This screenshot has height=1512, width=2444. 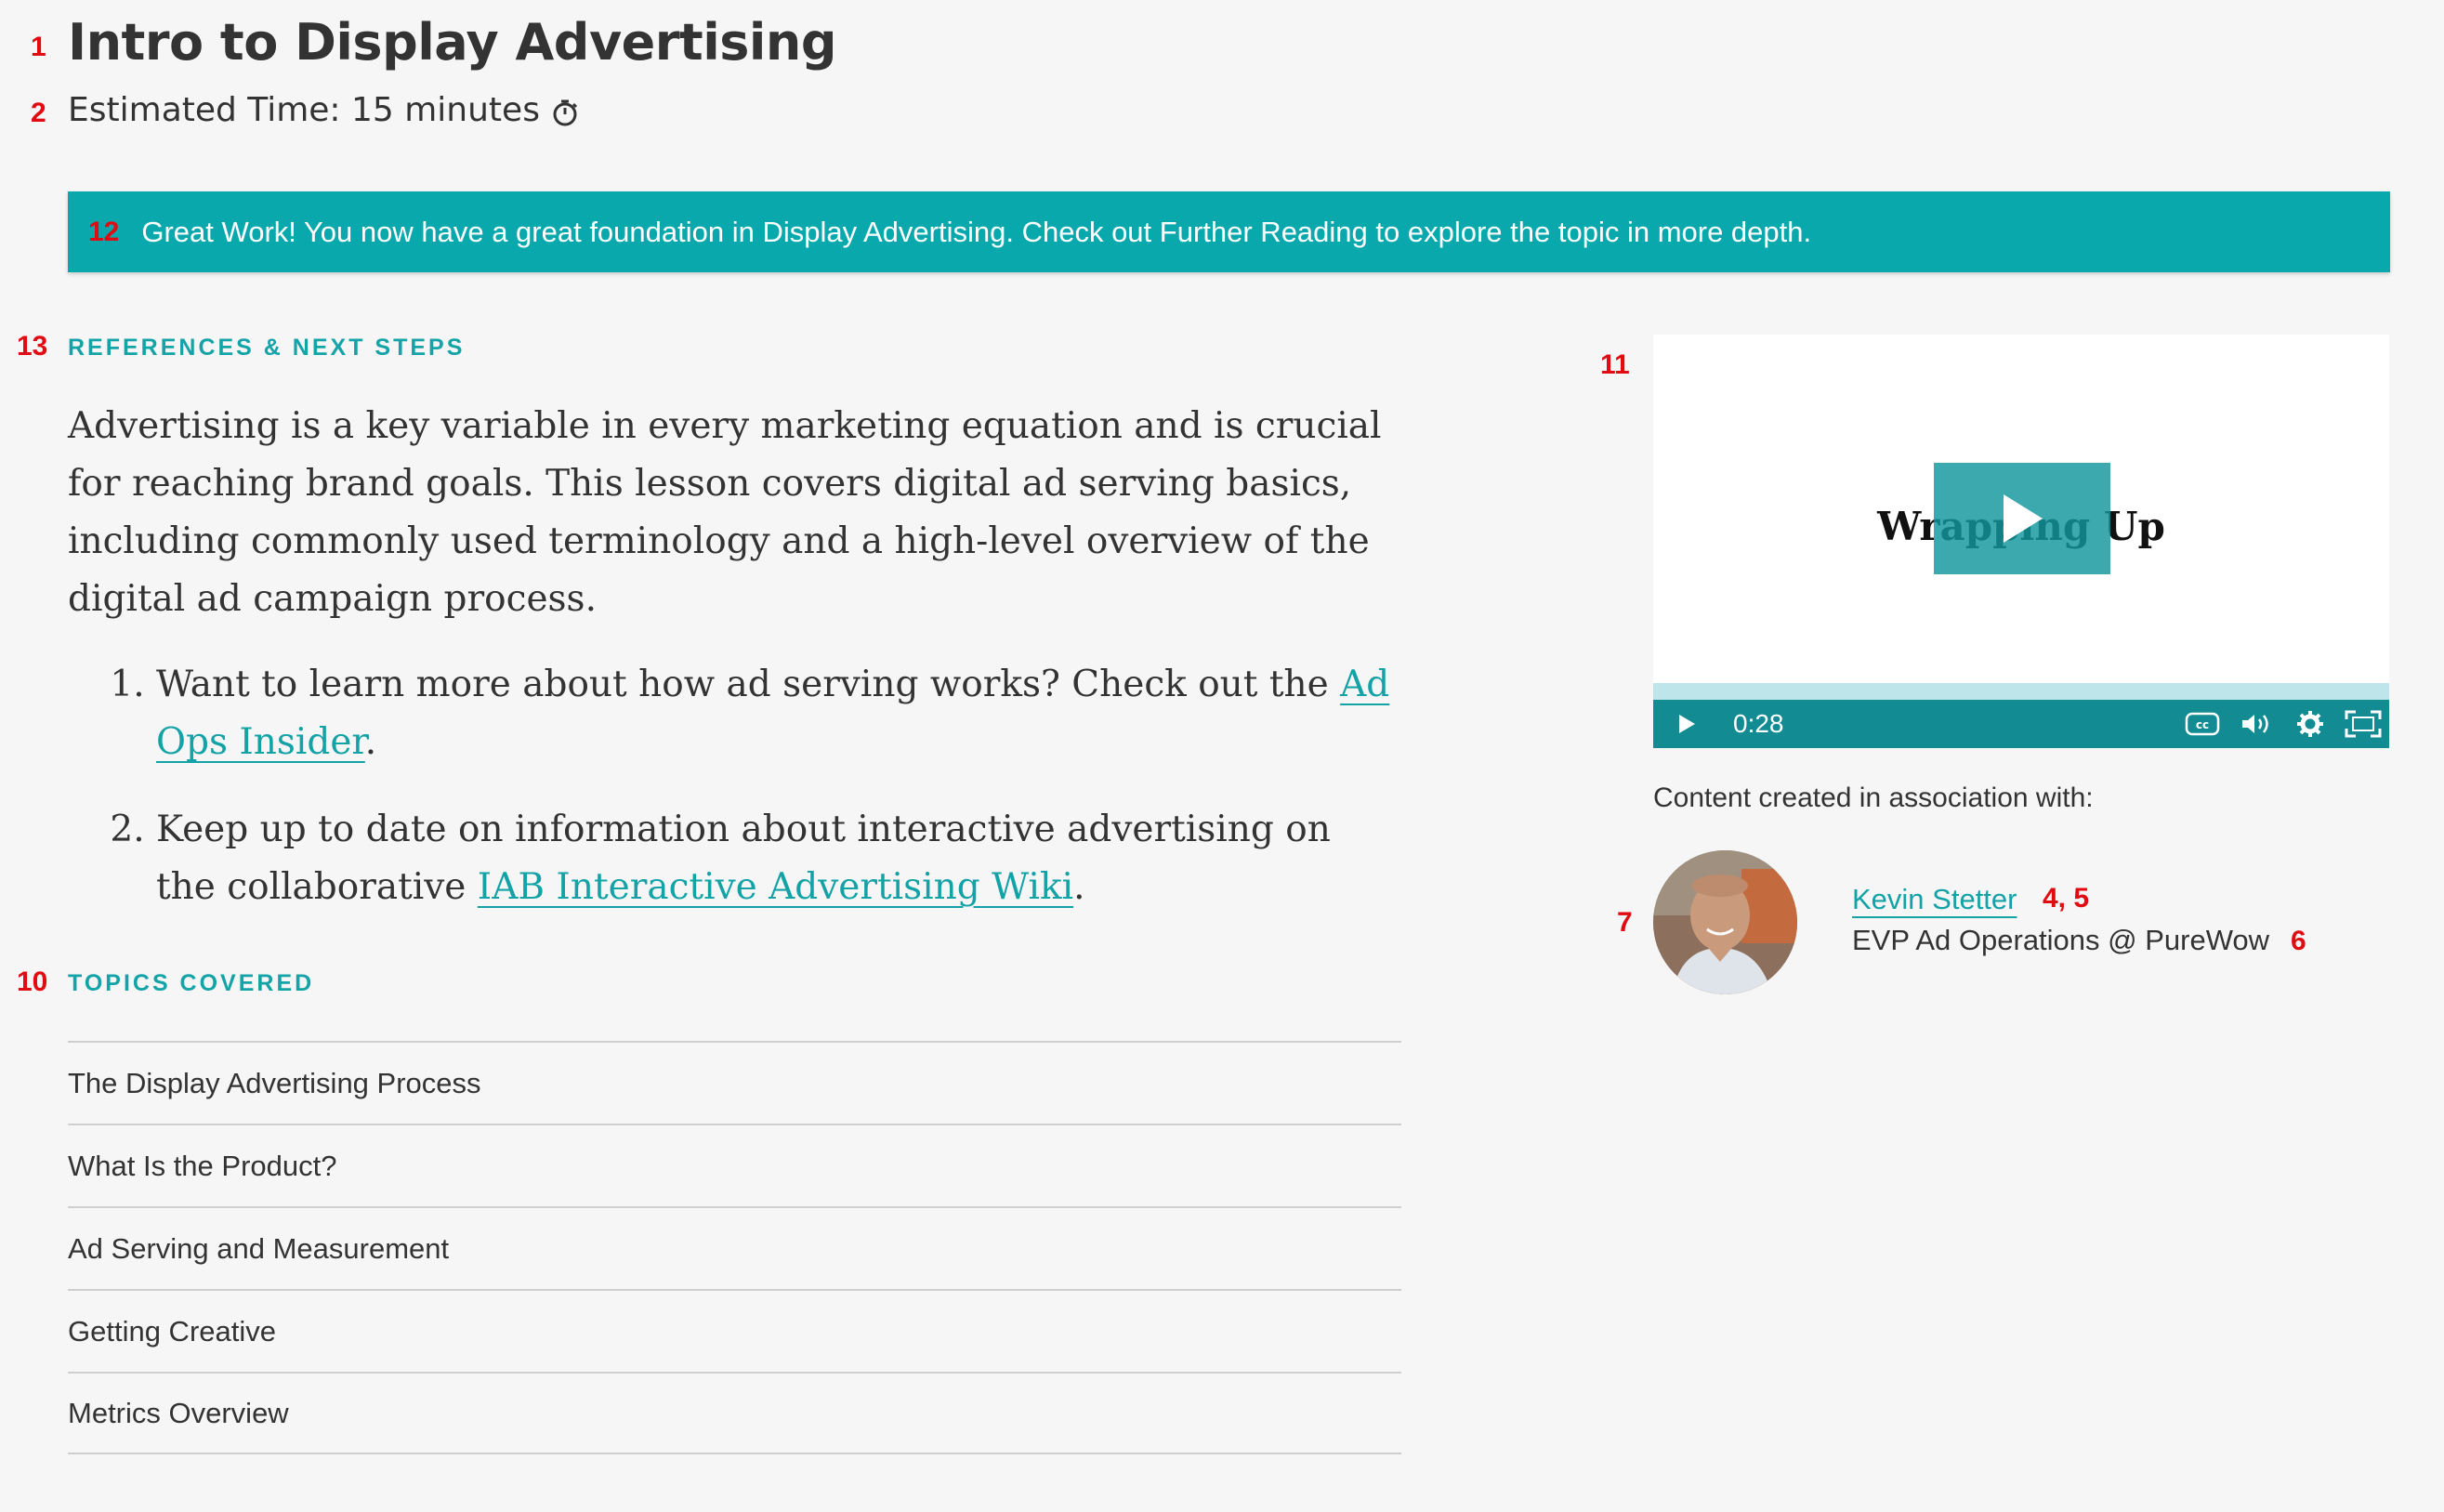 What do you see at coordinates (104, 231) in the screenshot?
I see `annotation-marker: 12` at bounding box center [104, 231].